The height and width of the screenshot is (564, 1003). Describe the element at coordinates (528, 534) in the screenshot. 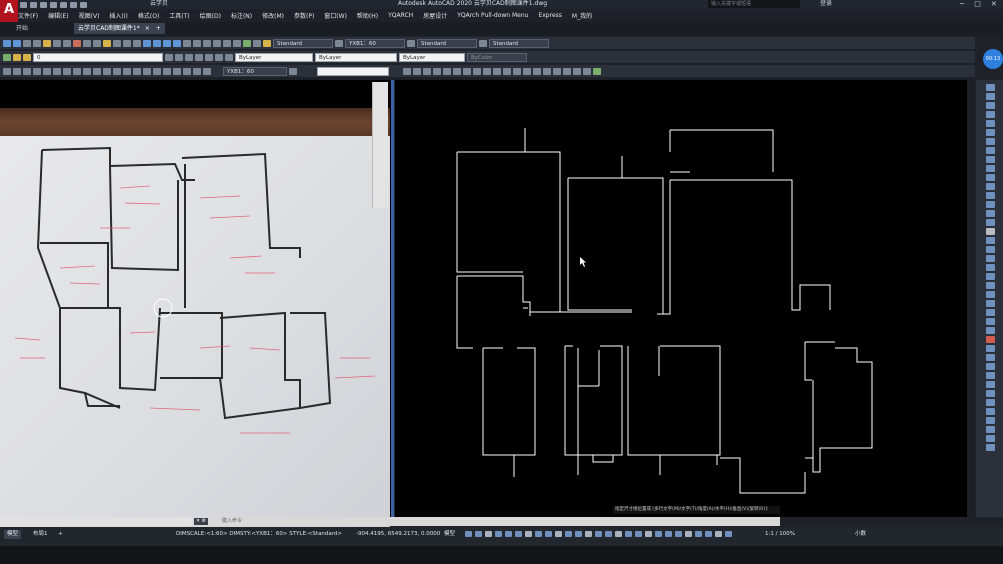

I see `isodraft-icon` at that location.